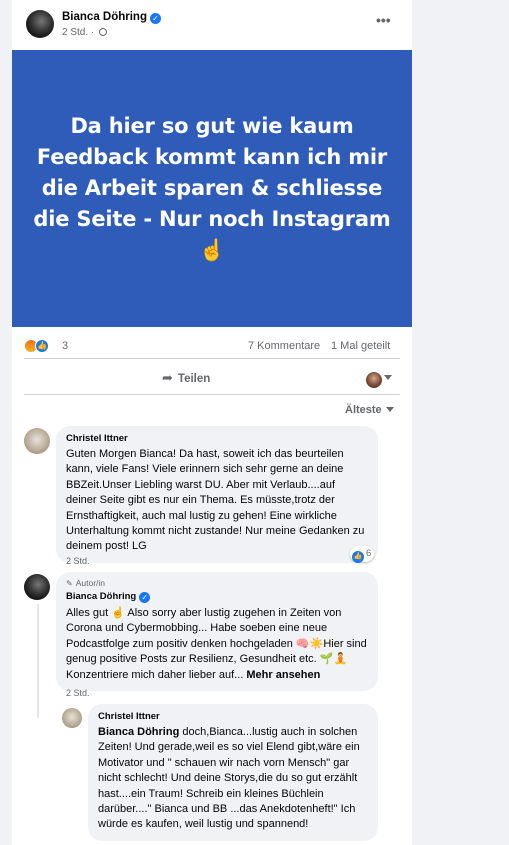  What do you see at coordinates (217, 597) in the screenshot?
I see `comment-author-row: Bianca Döhring ✓` at bounding box center [217, 597].